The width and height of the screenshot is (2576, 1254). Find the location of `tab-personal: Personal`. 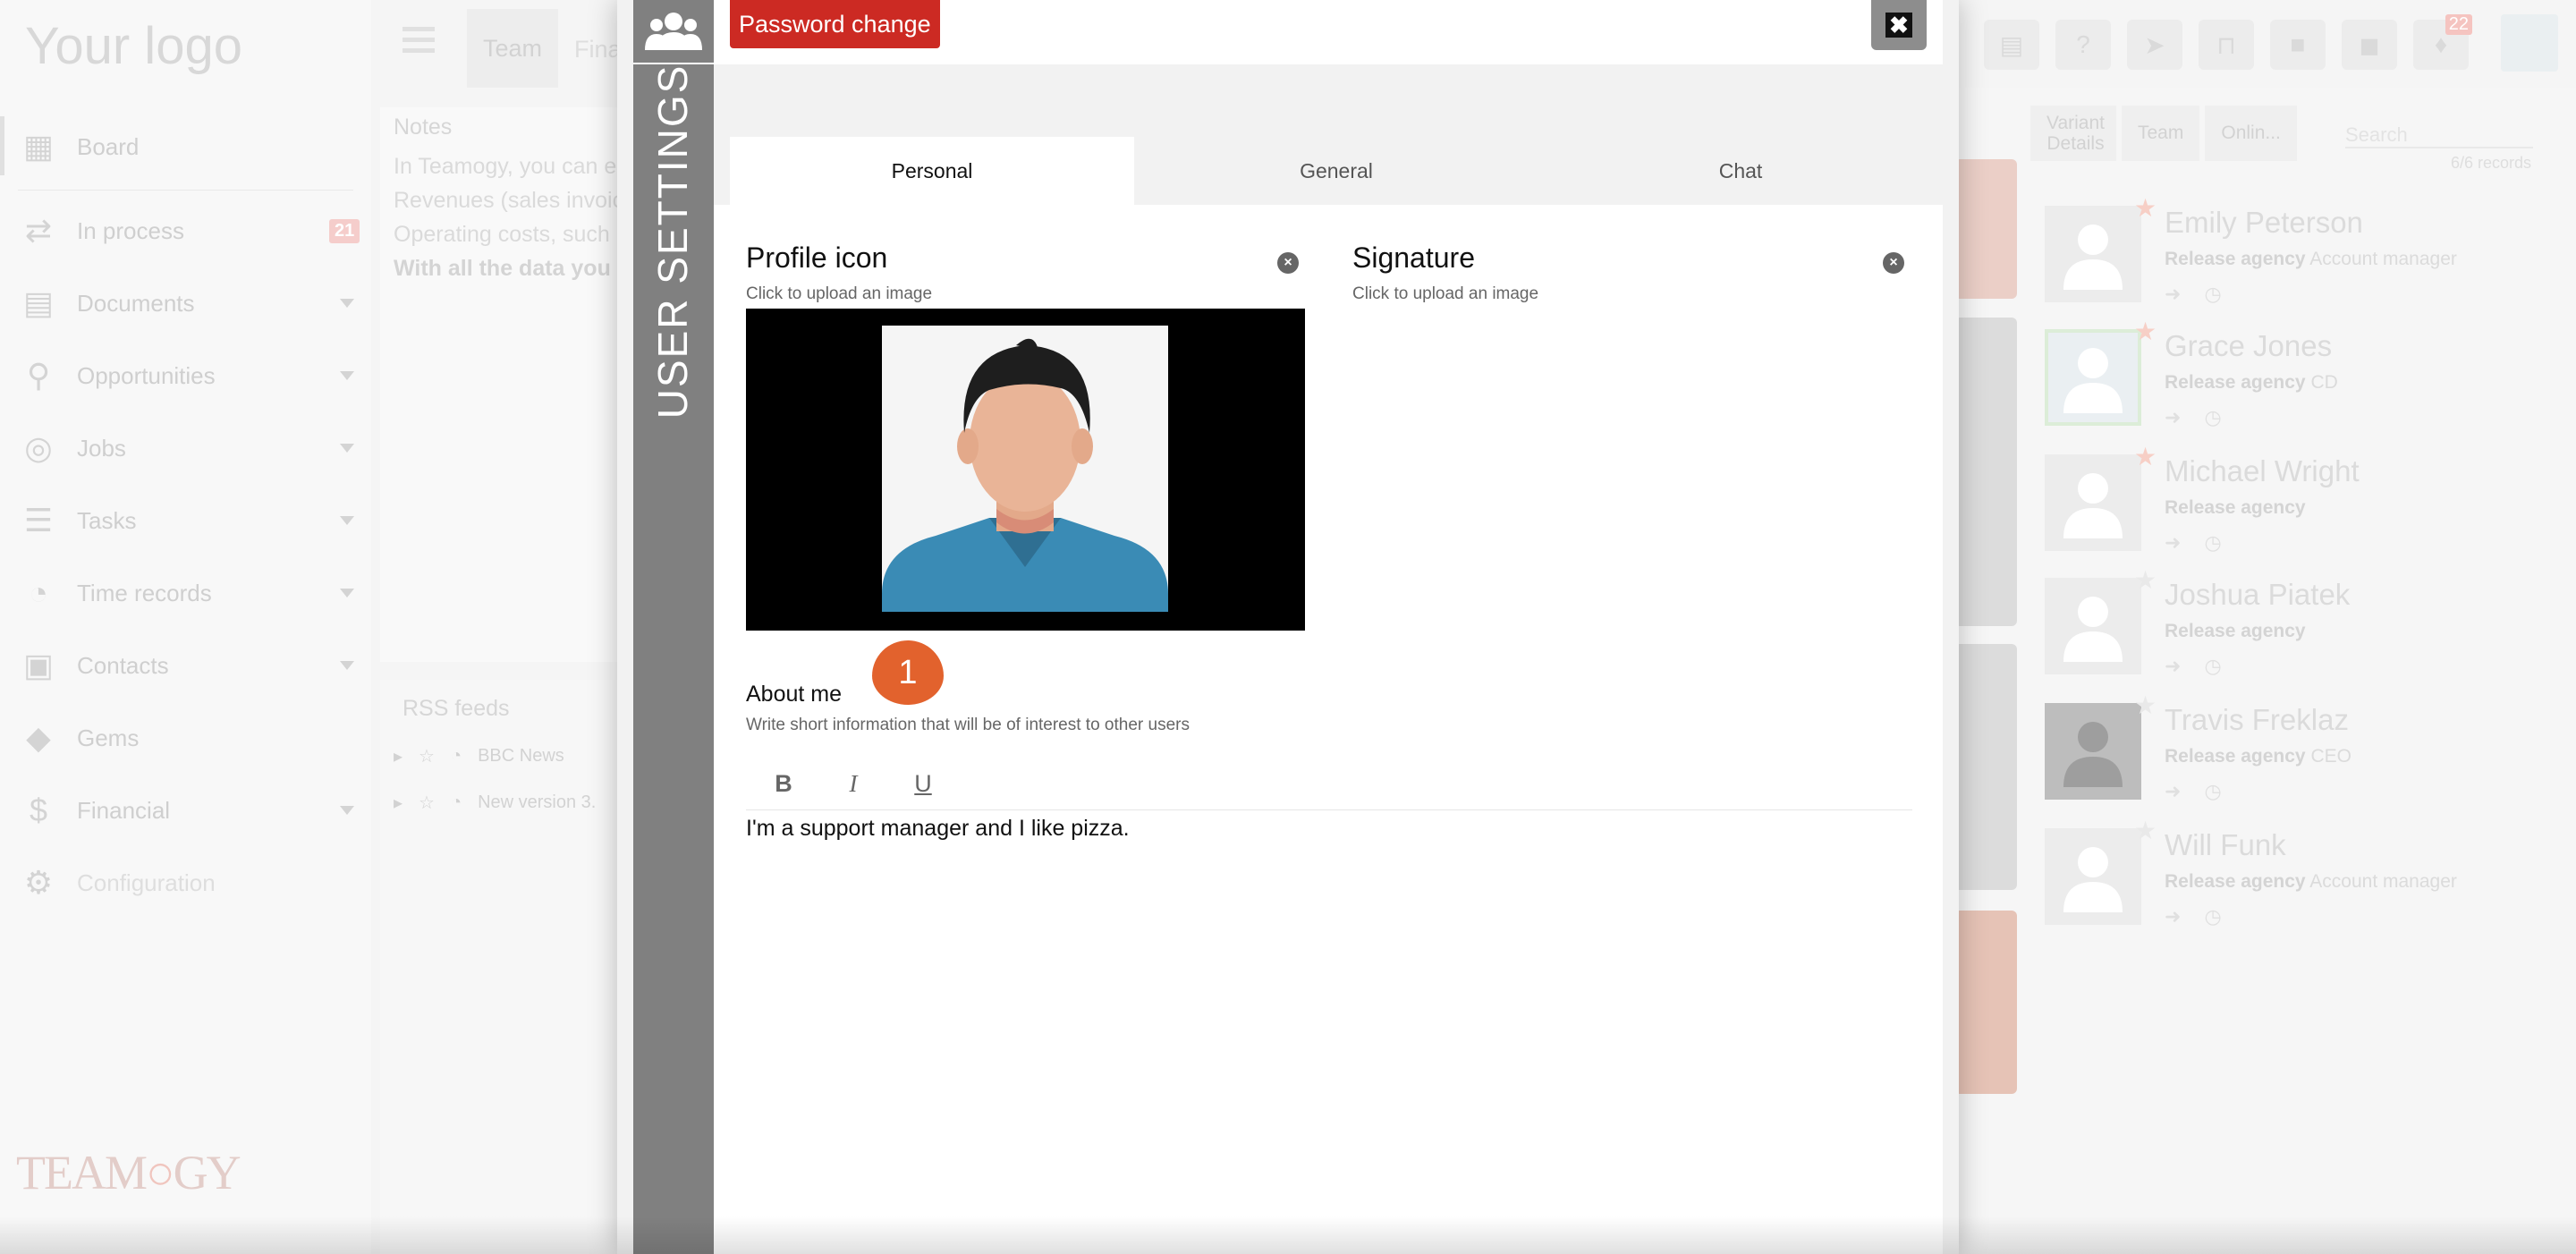

tab-personal: Personal is located at coordinates (932, 171).